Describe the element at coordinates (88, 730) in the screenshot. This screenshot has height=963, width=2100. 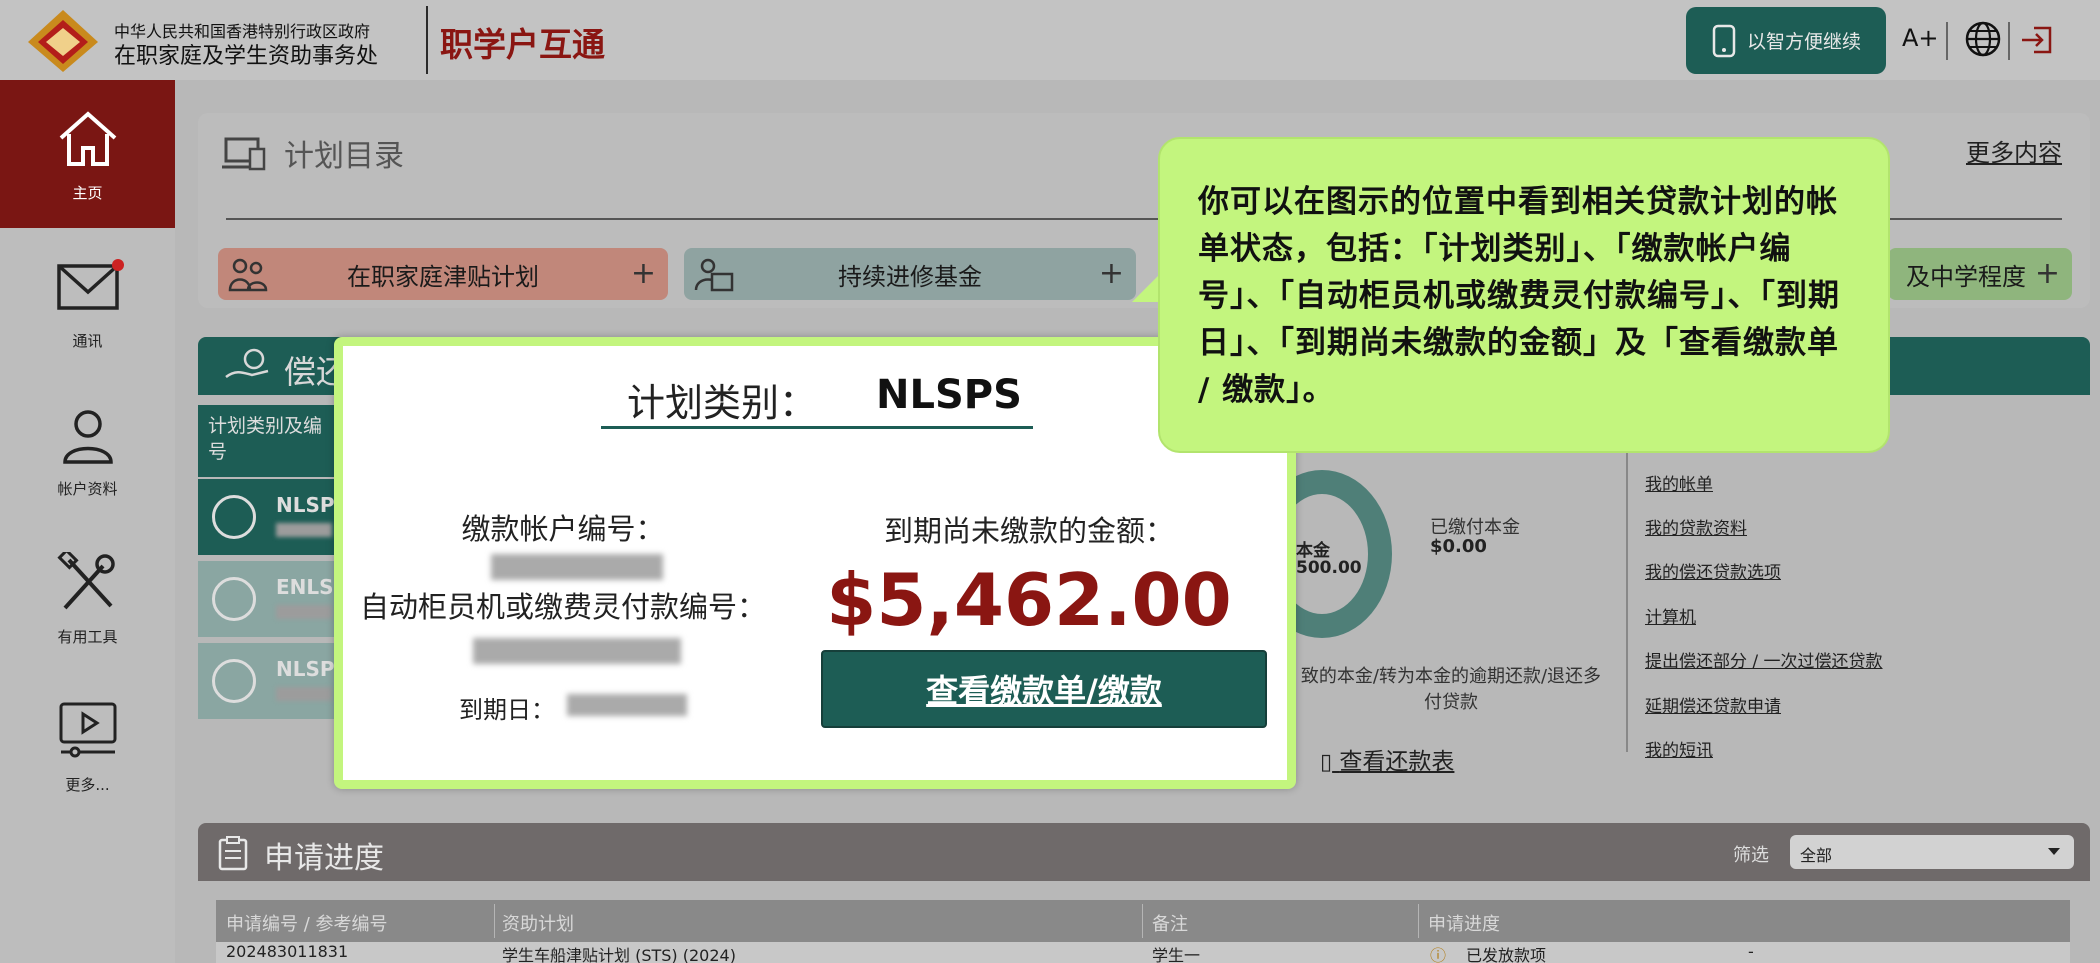
I see `video-play-icon` at that location.